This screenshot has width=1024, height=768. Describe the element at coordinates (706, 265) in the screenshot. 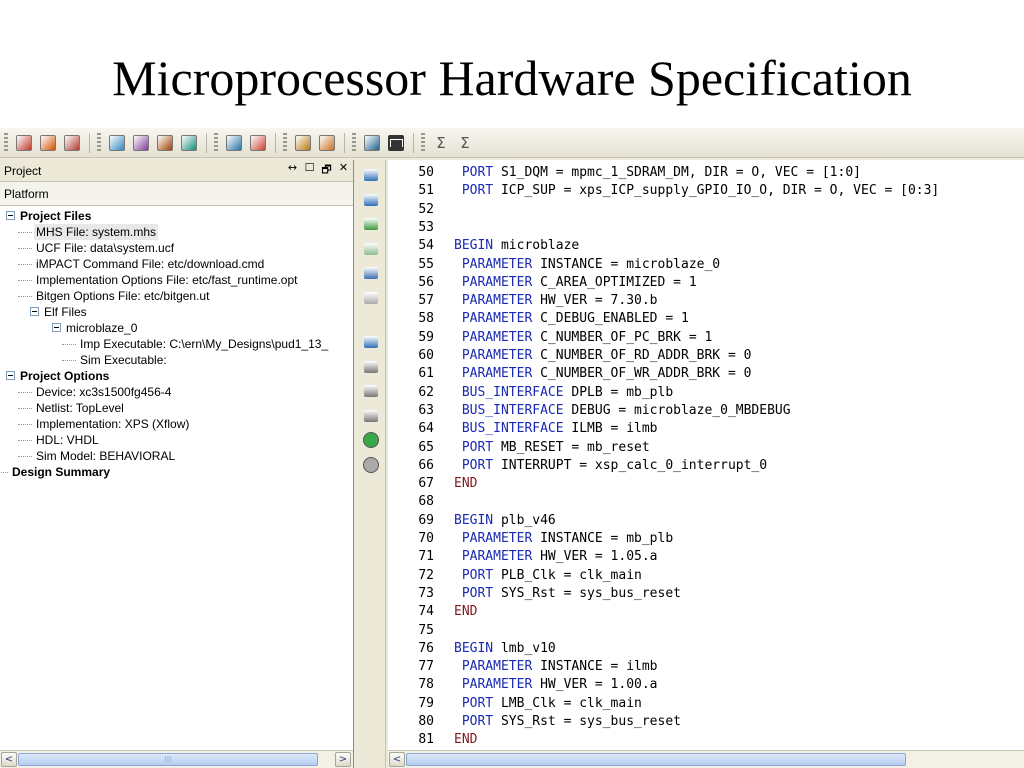

I see `code-line: 55 PARAMETER INSTANCE = microblaze_0` at that location.